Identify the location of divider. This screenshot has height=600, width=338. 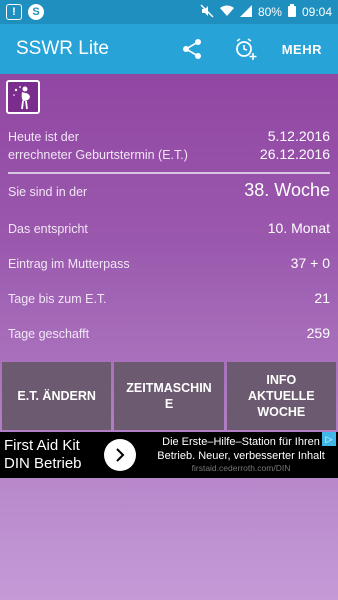
(169, 173).